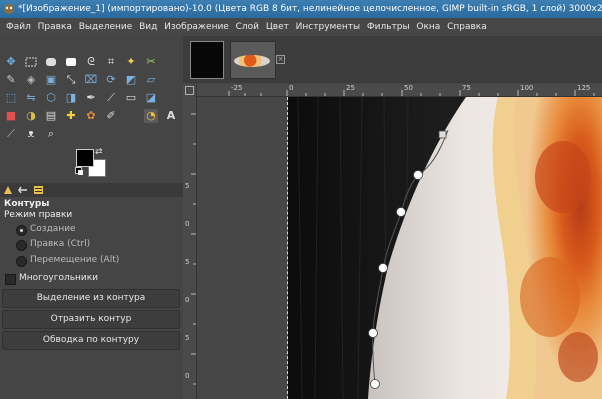  I want to click on mode-move-radio, so click(21, 261).